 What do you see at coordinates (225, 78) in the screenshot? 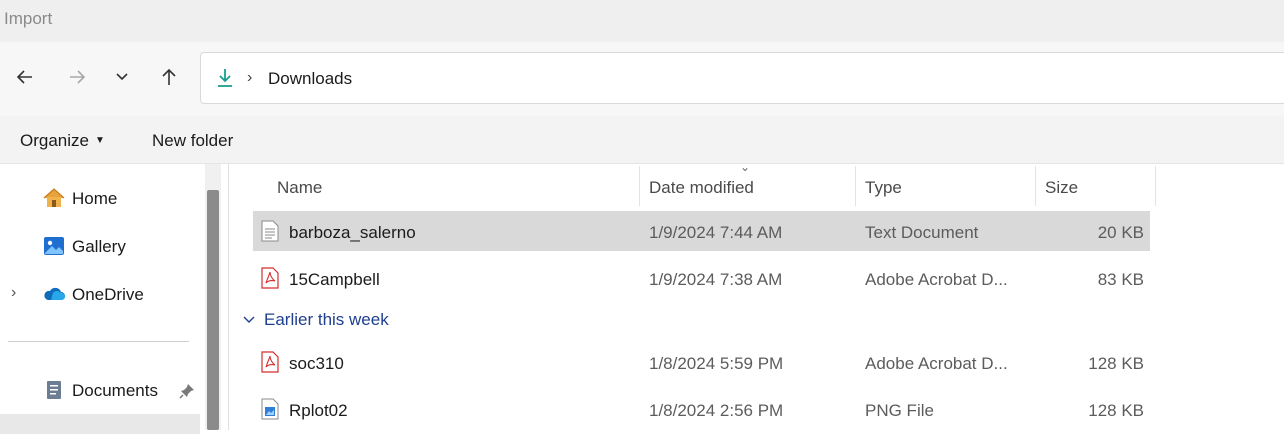
I see `download-icon` at bounding box center [225, 78].